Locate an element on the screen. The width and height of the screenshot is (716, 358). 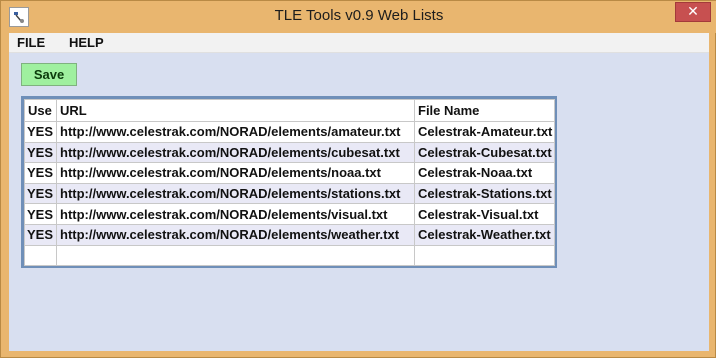
cell-use is located at coordinates (40, 255).